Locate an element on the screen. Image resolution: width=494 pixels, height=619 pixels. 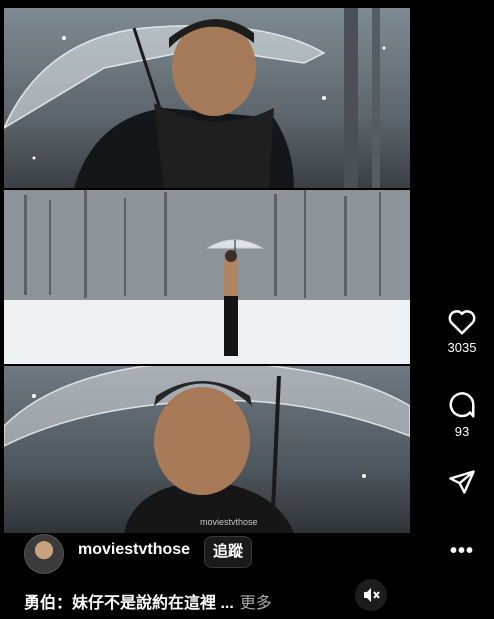
more-options-icon: ••• is located at coordinates (462, 551).